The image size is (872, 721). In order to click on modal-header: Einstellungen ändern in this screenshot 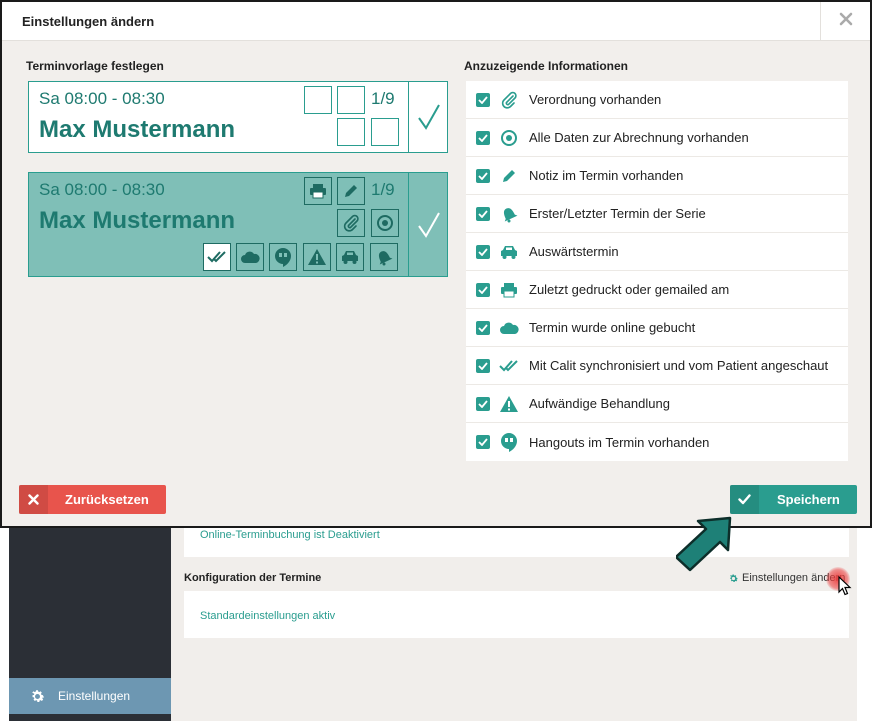, I will do `click(436, 21)`.